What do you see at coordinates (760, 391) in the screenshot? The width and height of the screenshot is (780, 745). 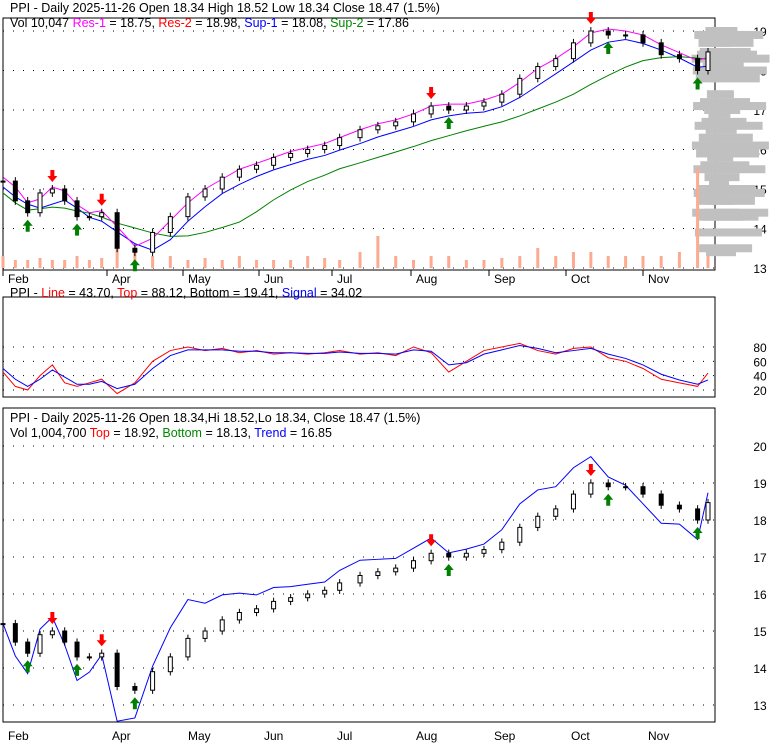 I see `osc-tick-label: 20` at bounding box center [760, 391].